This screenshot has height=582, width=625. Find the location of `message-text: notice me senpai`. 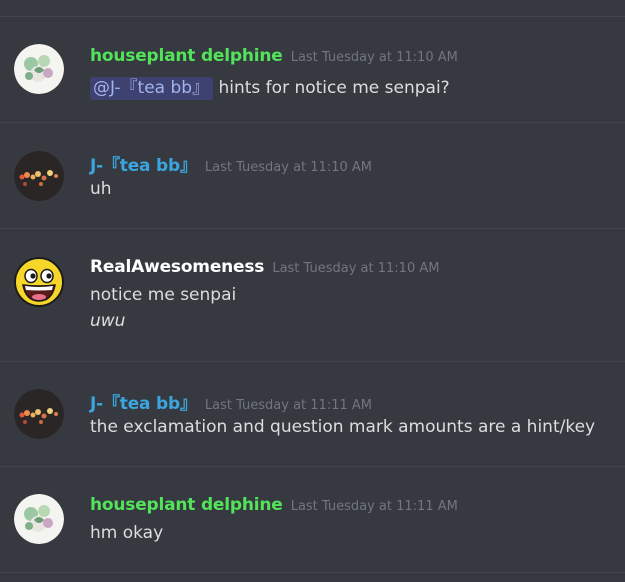

message-text: notice me senpai is located at coordinates (163, 295).